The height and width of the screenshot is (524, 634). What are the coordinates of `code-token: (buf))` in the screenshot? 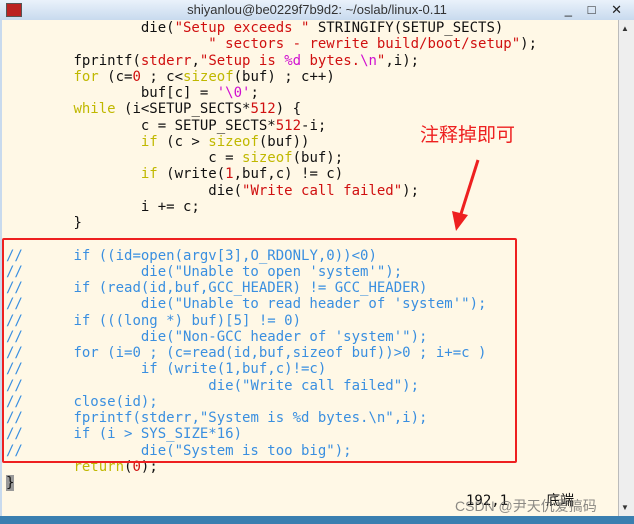 It's located at (284, 141).